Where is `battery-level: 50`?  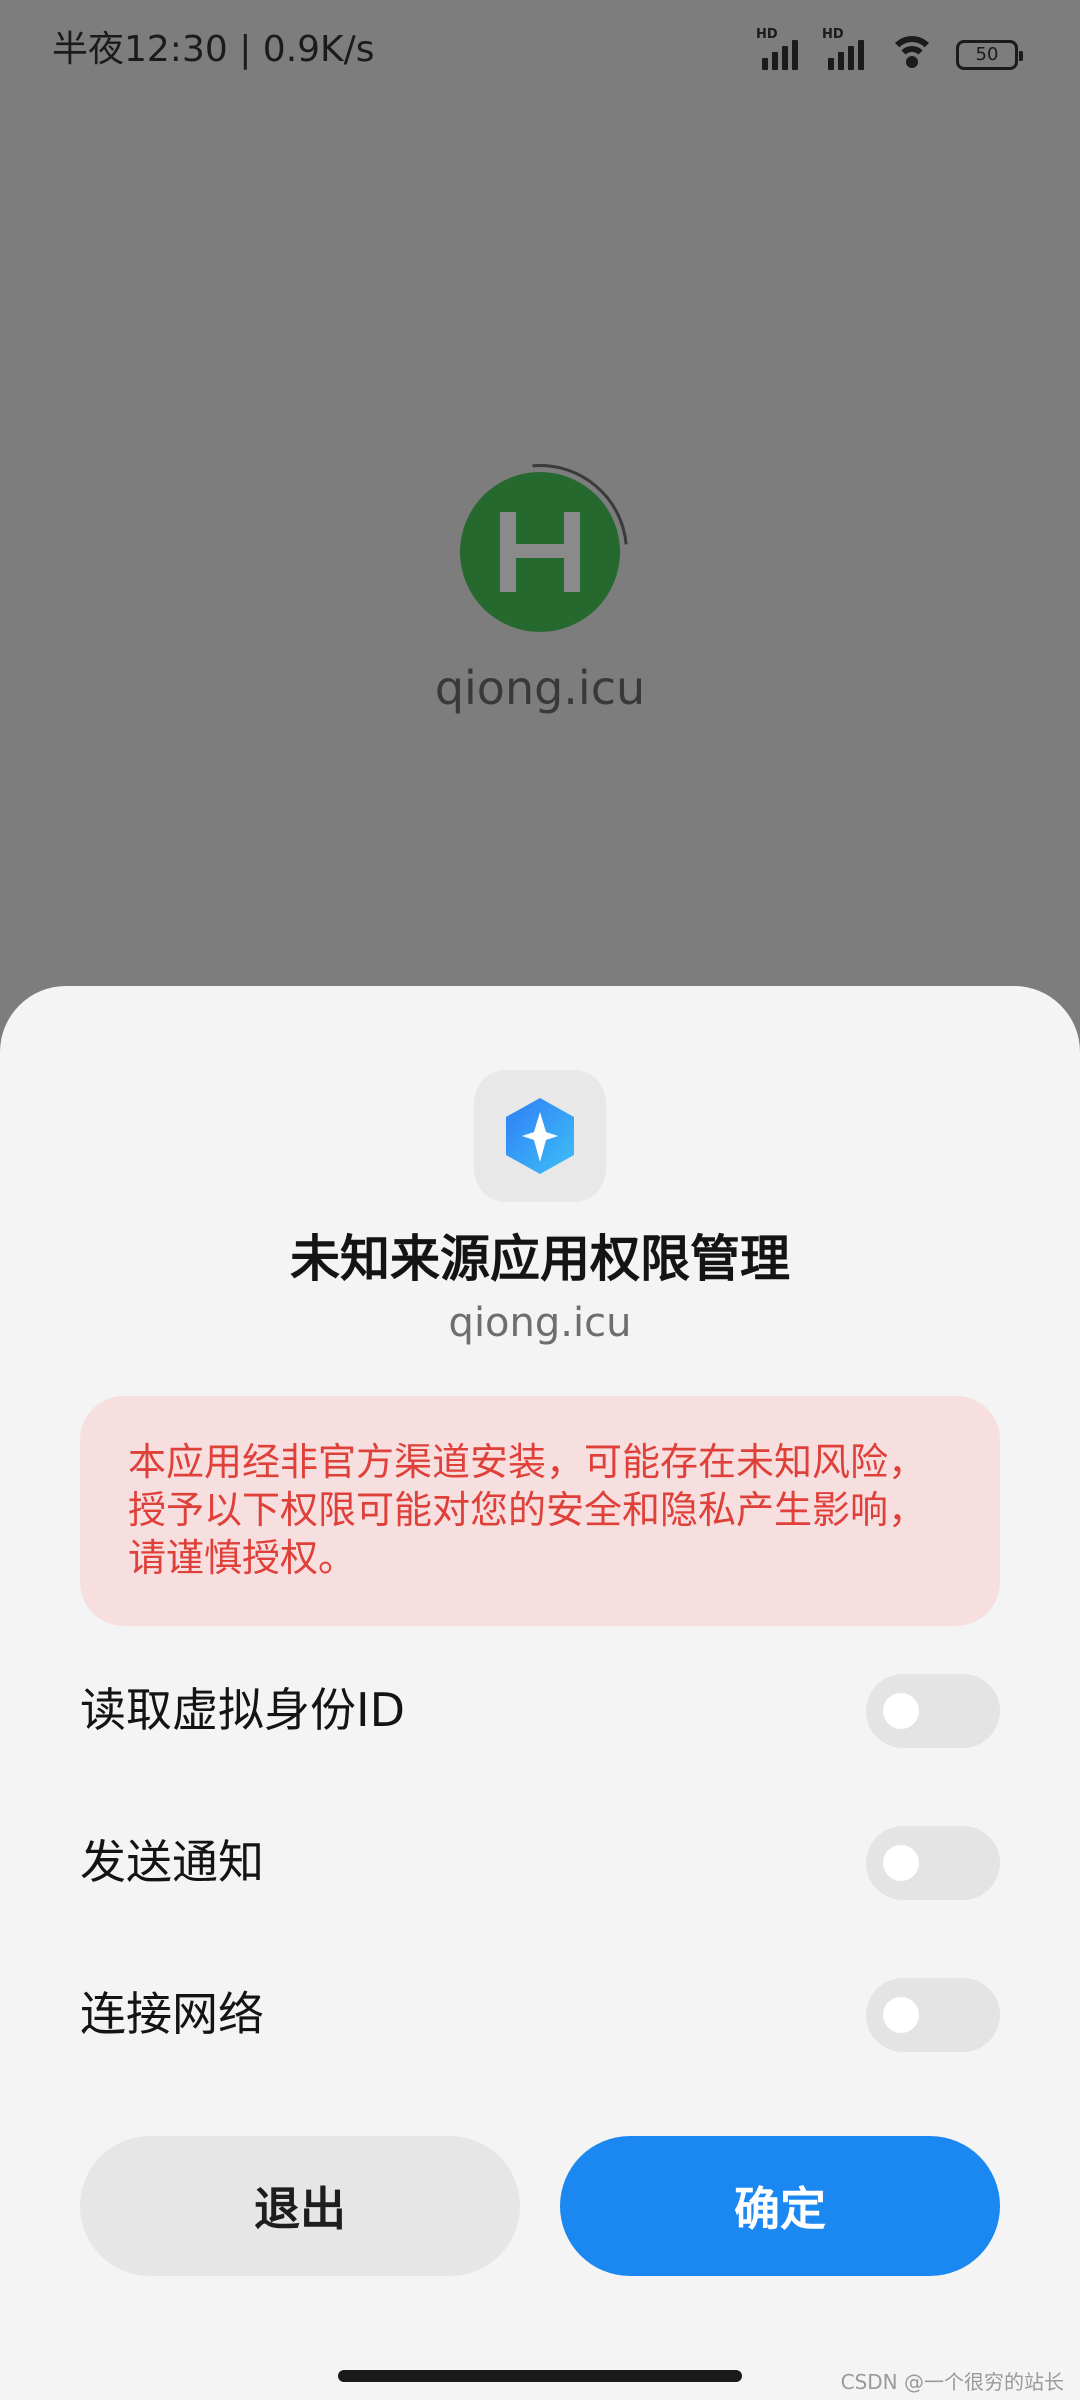
battery-level: 50 is located at coordinates (987, 54).